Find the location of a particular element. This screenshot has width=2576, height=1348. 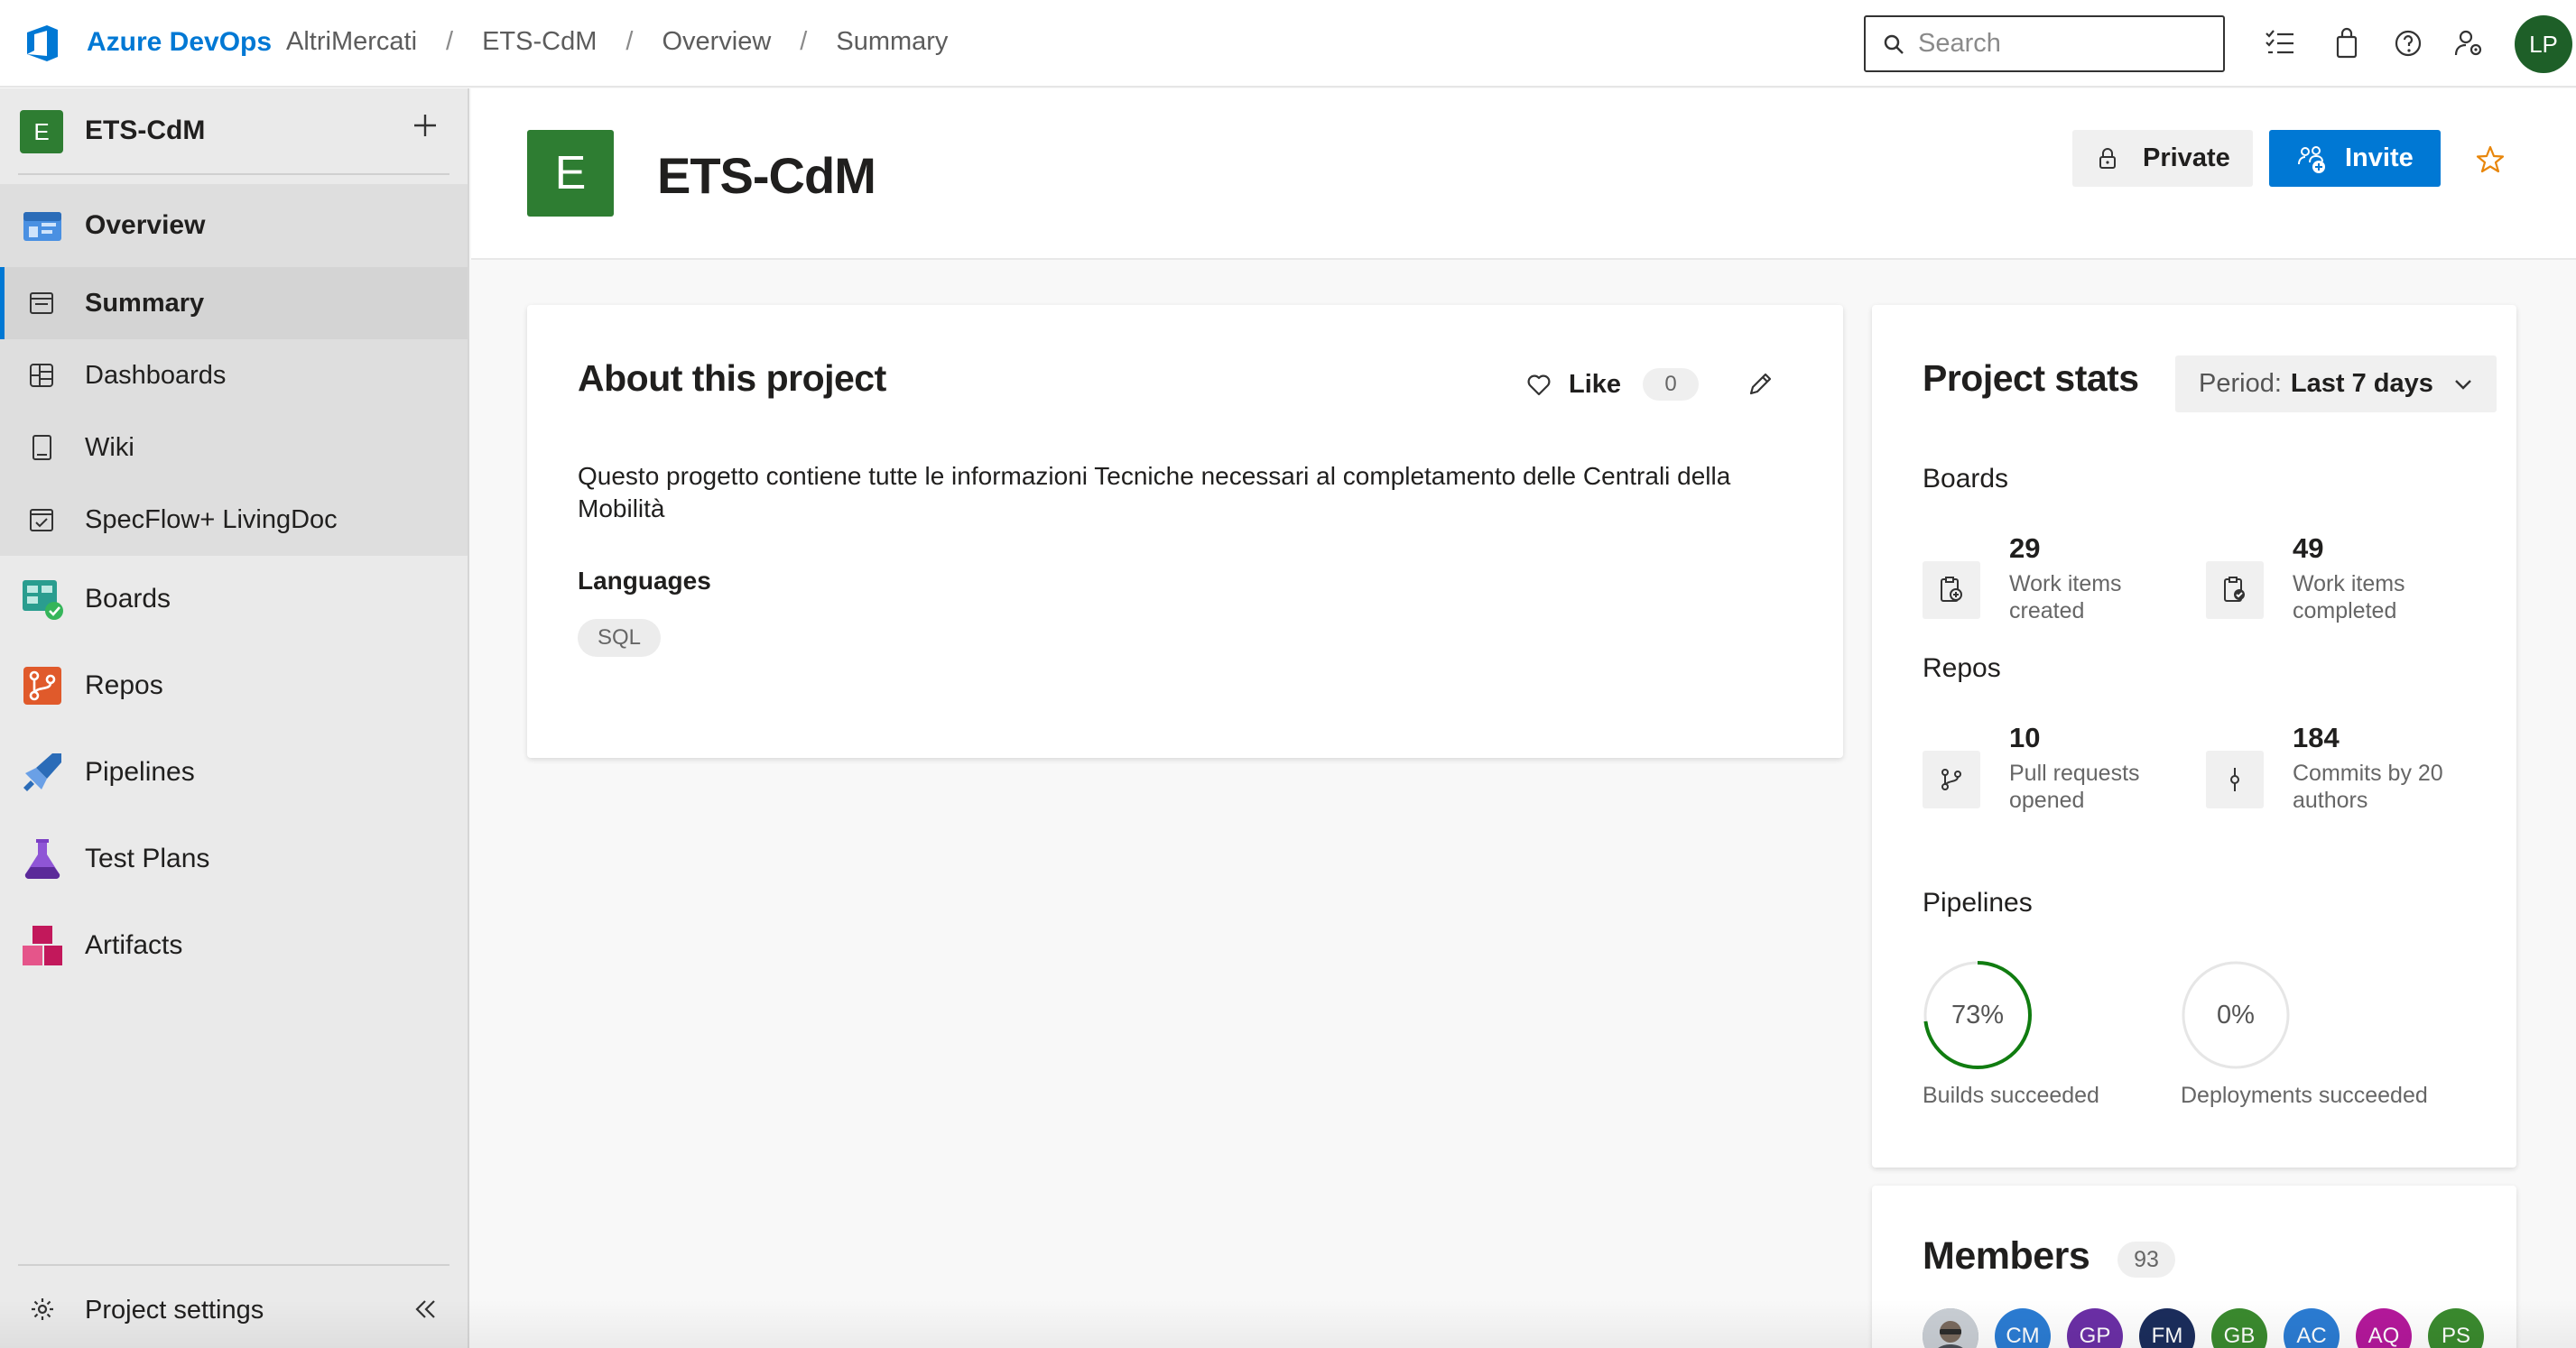

sidebar-item-label: Dashboards is located at coordinates (156, 375).